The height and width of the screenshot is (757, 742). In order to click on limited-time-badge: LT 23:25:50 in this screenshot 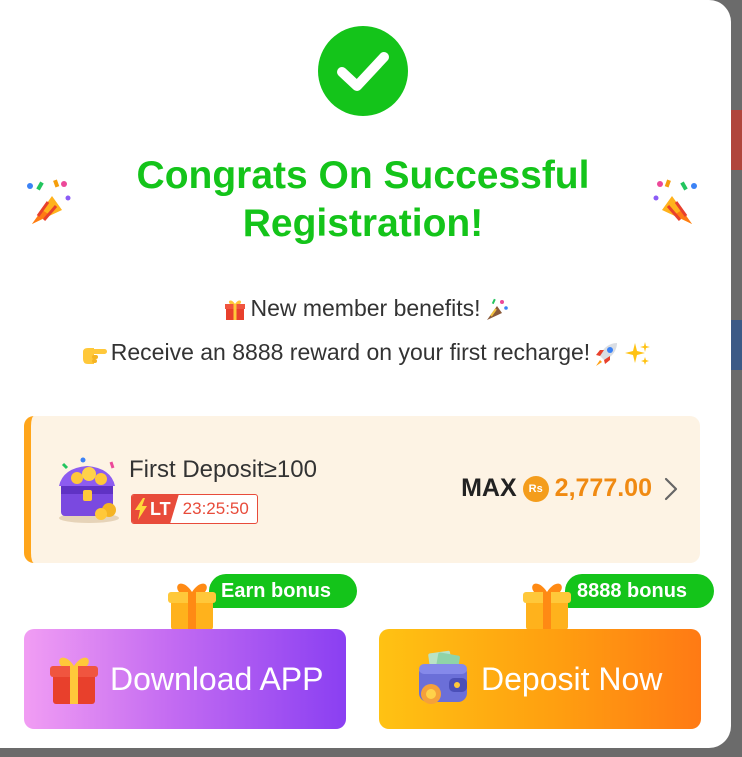, I will do `click(194, 509)`.